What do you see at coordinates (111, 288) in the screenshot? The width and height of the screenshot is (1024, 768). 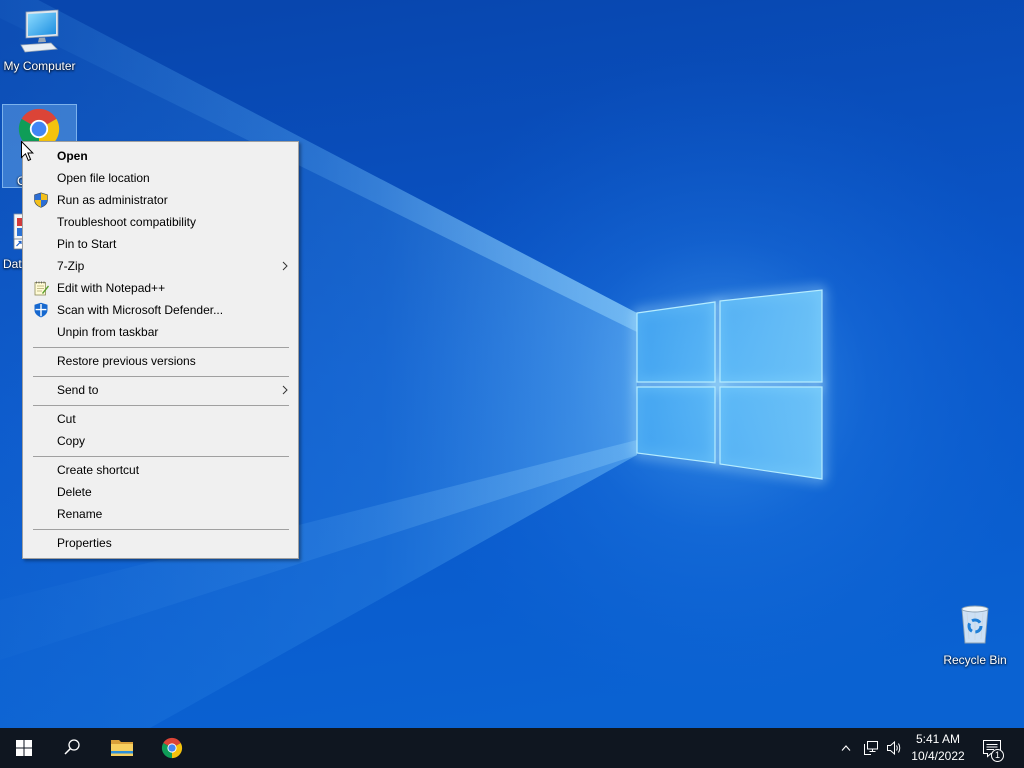 I see `menu-item-label: Edit with Notepad++` at bounding box center [111, 288].